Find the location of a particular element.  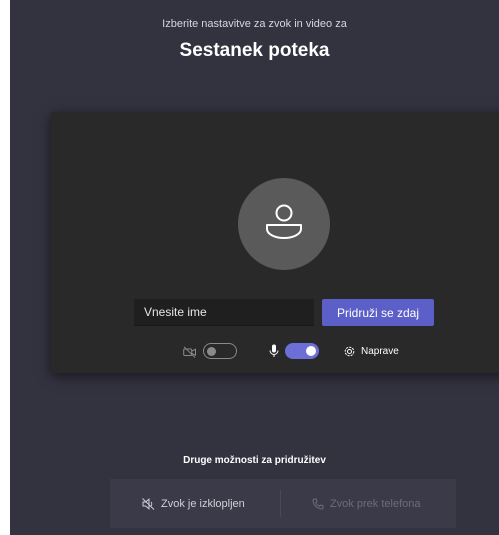

camera-toggle-knob is located at coordinates (211, 351).